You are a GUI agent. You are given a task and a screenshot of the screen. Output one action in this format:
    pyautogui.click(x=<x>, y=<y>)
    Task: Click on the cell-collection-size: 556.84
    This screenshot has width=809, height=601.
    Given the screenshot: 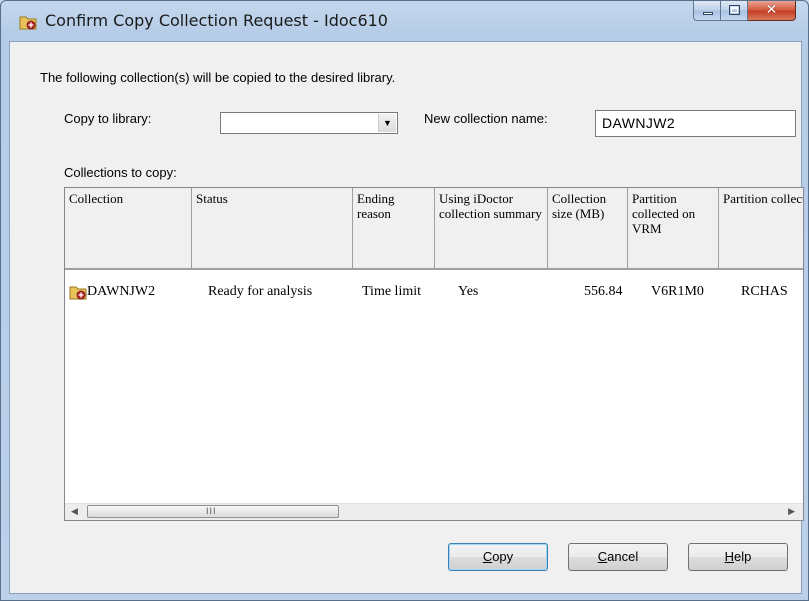 What is the action you would take?
    pyautogui.click(x=603, y=291)
    